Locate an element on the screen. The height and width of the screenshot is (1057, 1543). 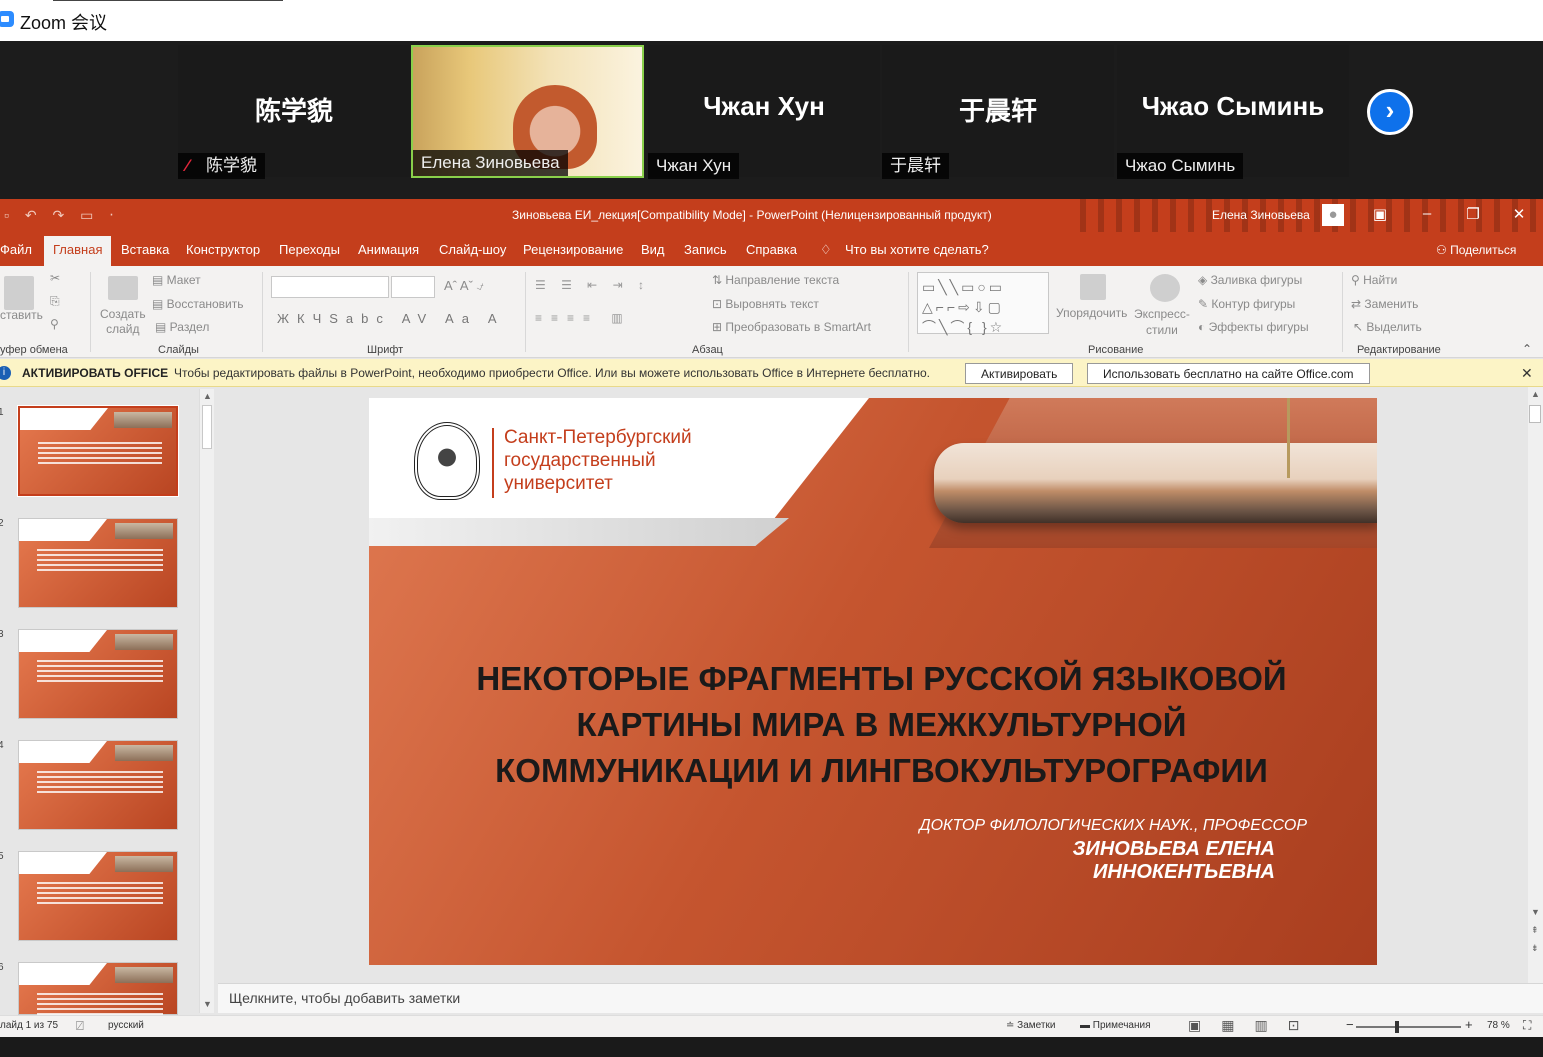
new-slide-icon is located at coordinates (123, 288).